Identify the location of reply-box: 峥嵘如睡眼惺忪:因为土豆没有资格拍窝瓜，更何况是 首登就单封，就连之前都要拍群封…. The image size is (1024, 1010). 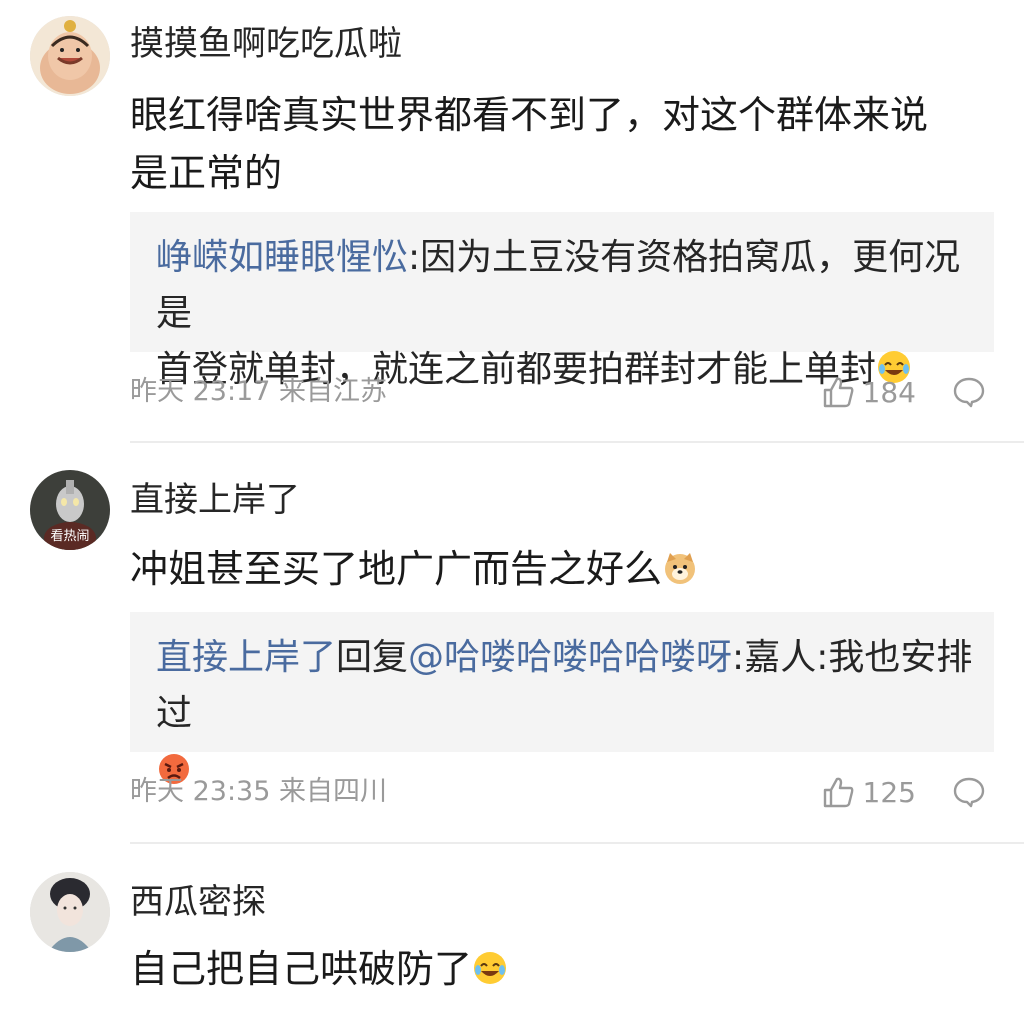
(562, 301).